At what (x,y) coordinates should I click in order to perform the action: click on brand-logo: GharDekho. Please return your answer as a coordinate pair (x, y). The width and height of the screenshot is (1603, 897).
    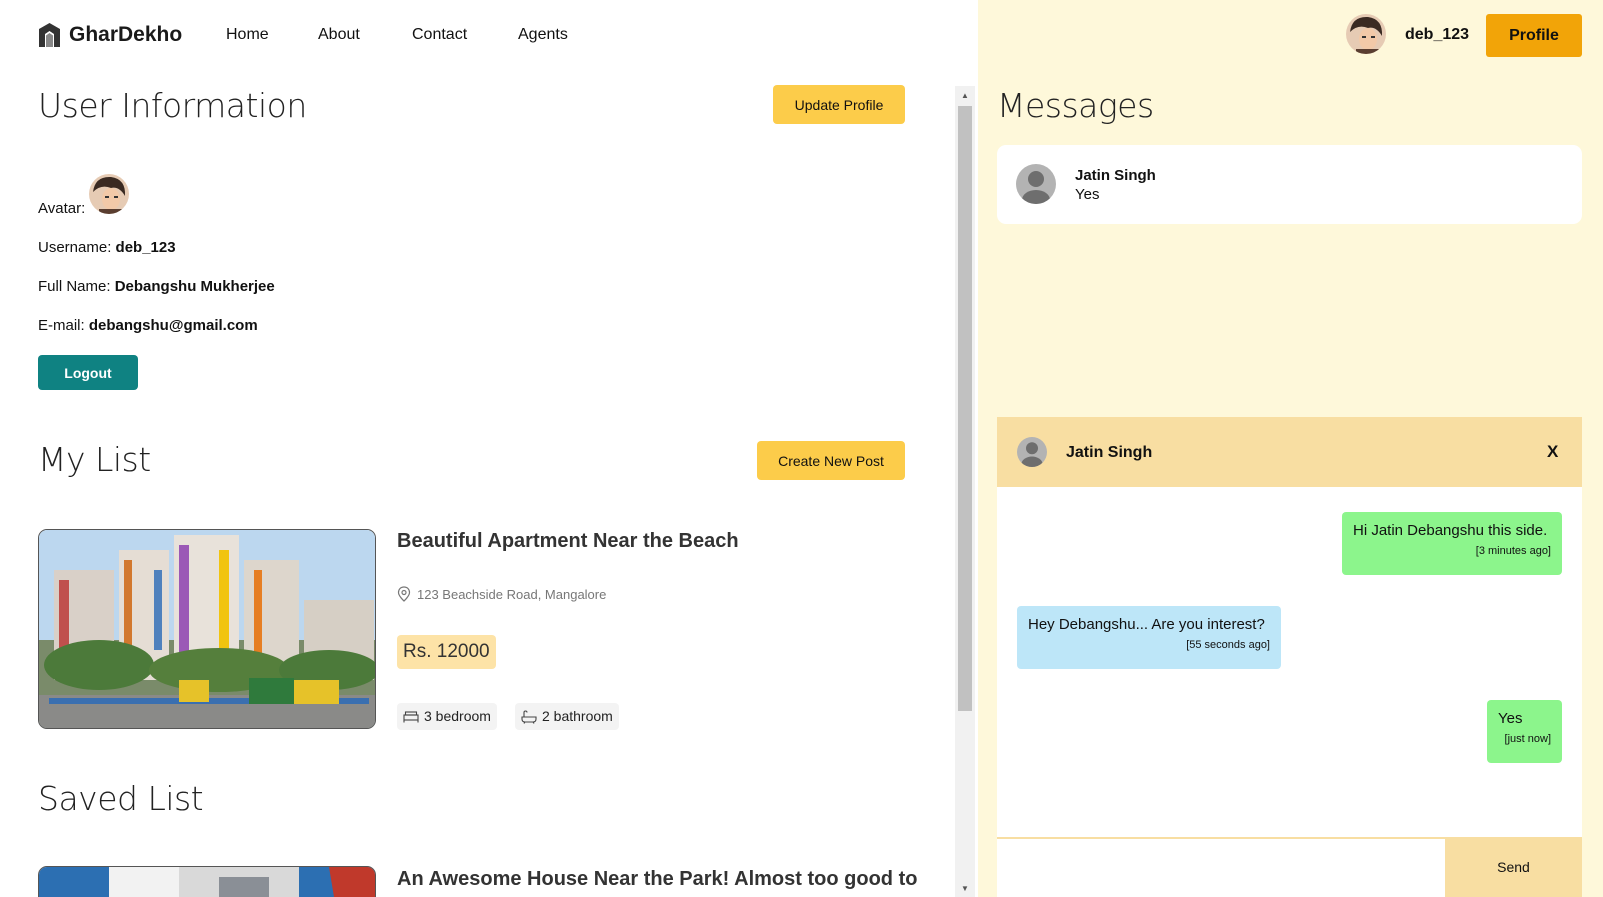
    Looking at the image, I should click on (110, 35).